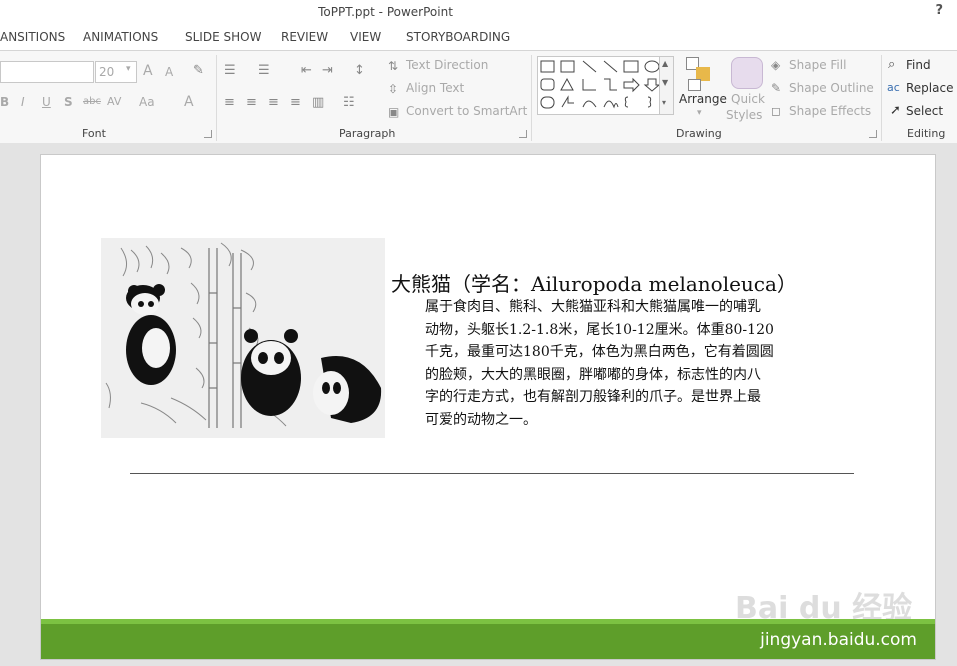  Describe the element at coordinates (593, 307) in the screenshot. I see `body-line: 属于食肉目、熊科、大熊猫亚科和大熊猫属唯一的哺乳` at that location.